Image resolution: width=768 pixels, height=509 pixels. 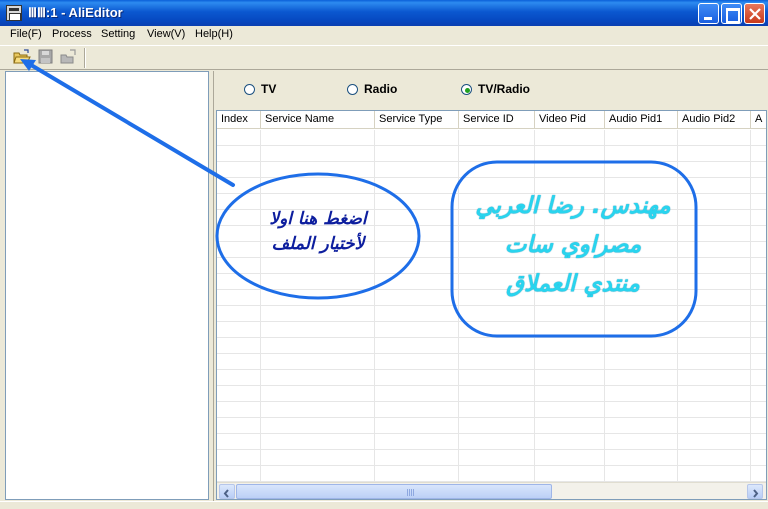 What do you see at coordinates (384, 13) in the screenshot?
I see `title-bar: ⅢⅢ:1 - AliEditor` at bounding box center [384, 13].